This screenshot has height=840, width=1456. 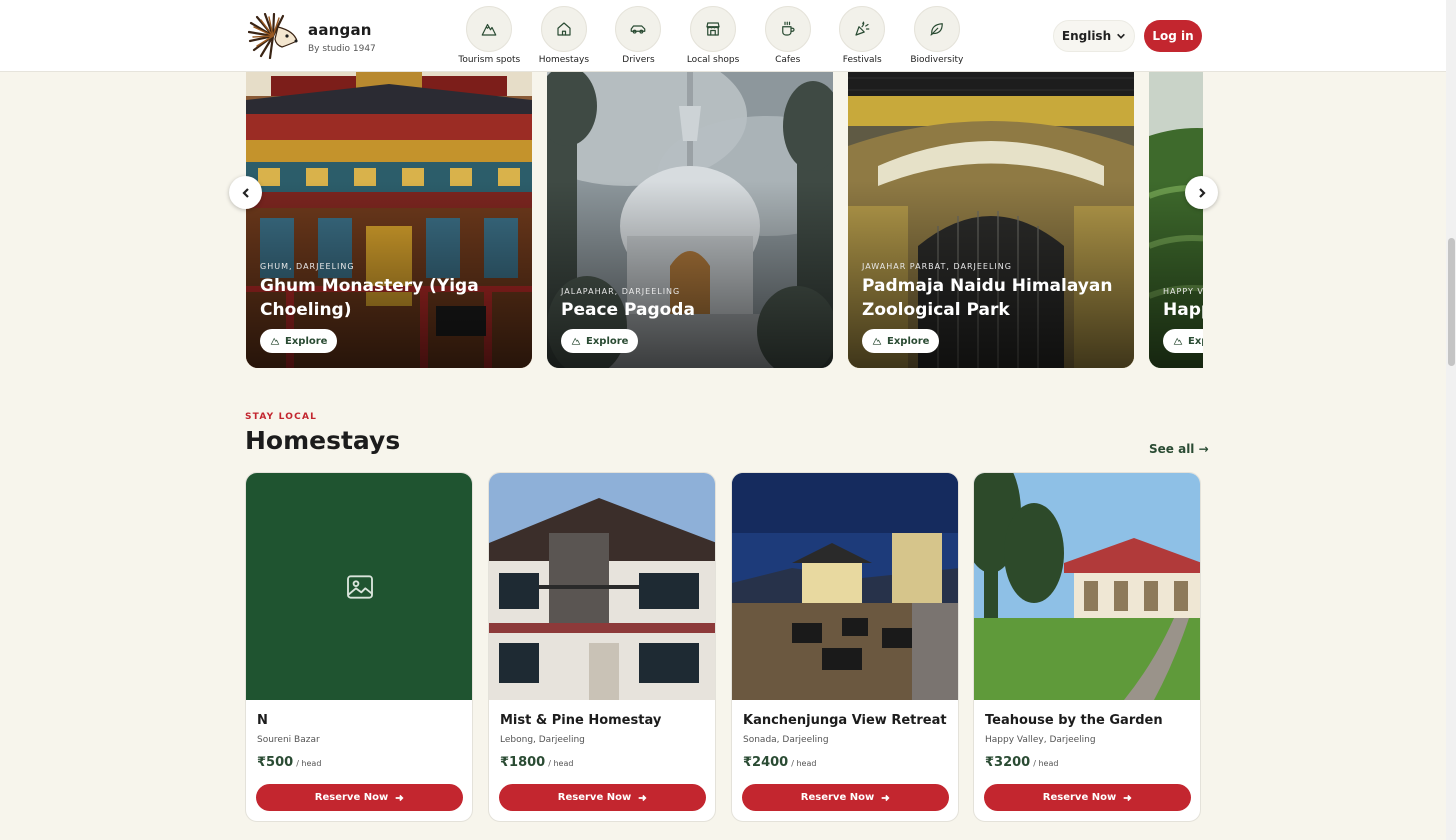 What do you see at coordinates (359, 647) in the screenshot?
I see `homestay-card: N Soureni Bazar ₹500/ head Reserve Now` at bounding box center [359, 647].